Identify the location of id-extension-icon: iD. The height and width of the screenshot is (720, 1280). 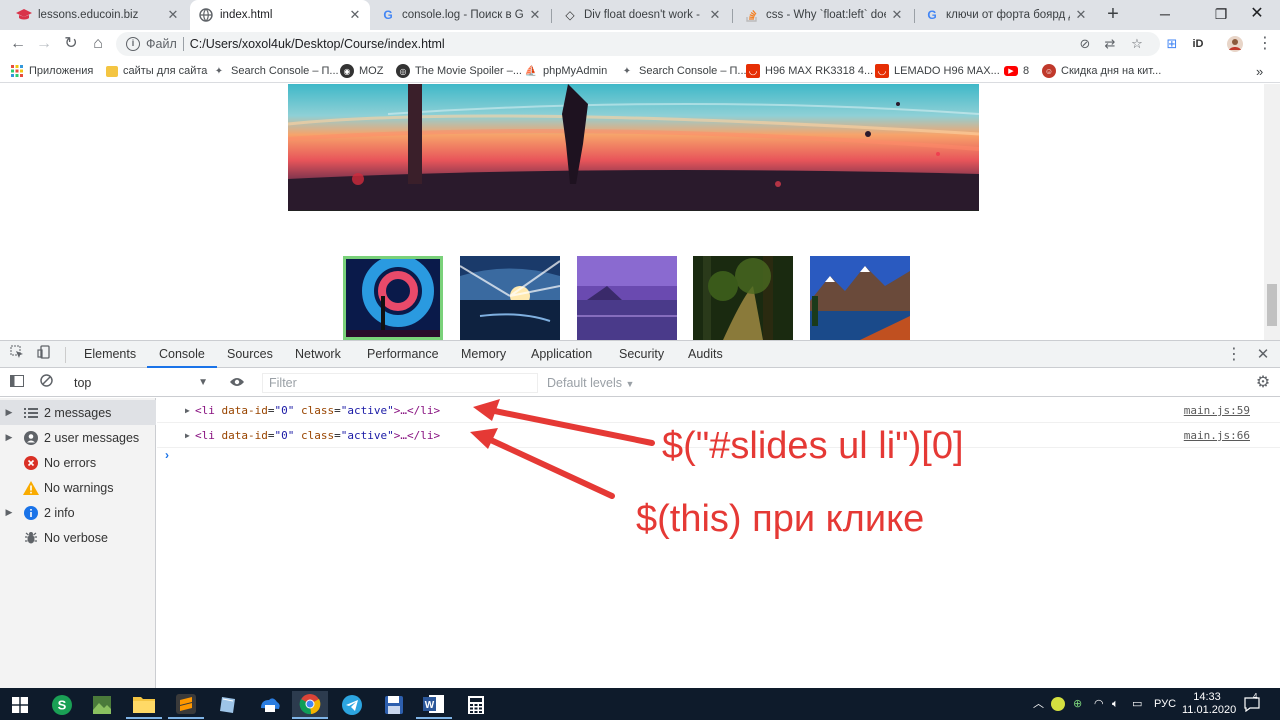
(1198, 44).